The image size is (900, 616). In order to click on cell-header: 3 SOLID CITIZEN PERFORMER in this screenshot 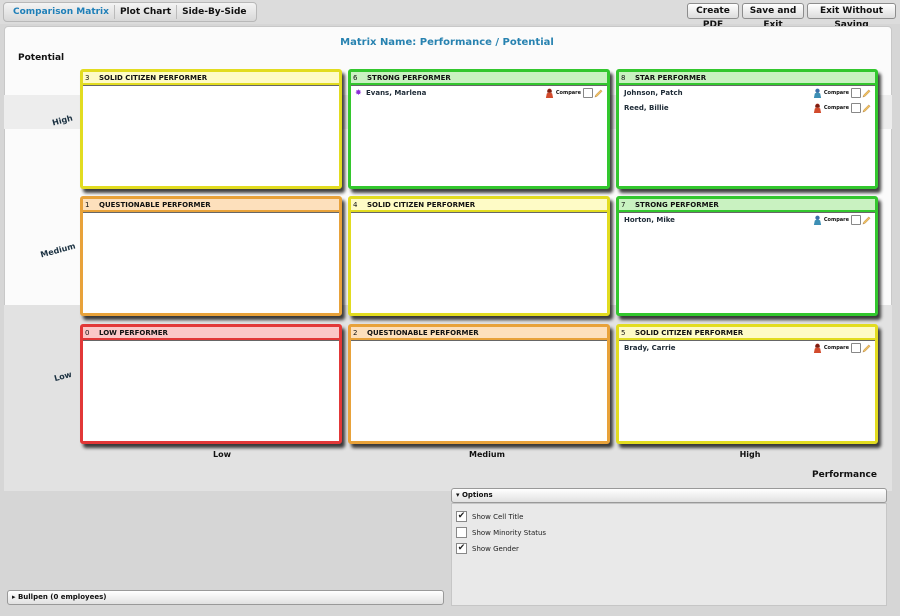, I will do `click(211, 78)`.